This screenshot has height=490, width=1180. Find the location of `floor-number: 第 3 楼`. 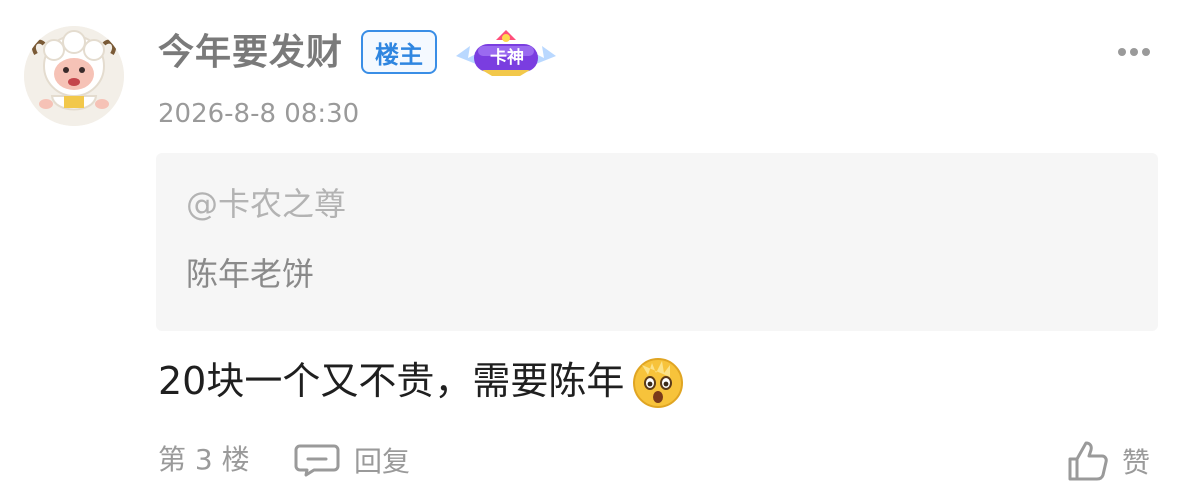

floor-number: 第 3 楼 is located at coordinates (204, 459).